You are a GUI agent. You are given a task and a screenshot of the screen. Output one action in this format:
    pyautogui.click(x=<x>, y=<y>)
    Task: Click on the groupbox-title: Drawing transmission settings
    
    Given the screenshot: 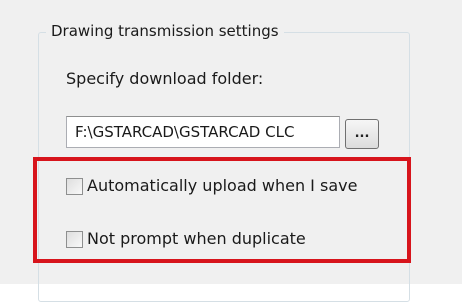 What is the action you would take?
    pyautogui.click(x=165, y=31)
    